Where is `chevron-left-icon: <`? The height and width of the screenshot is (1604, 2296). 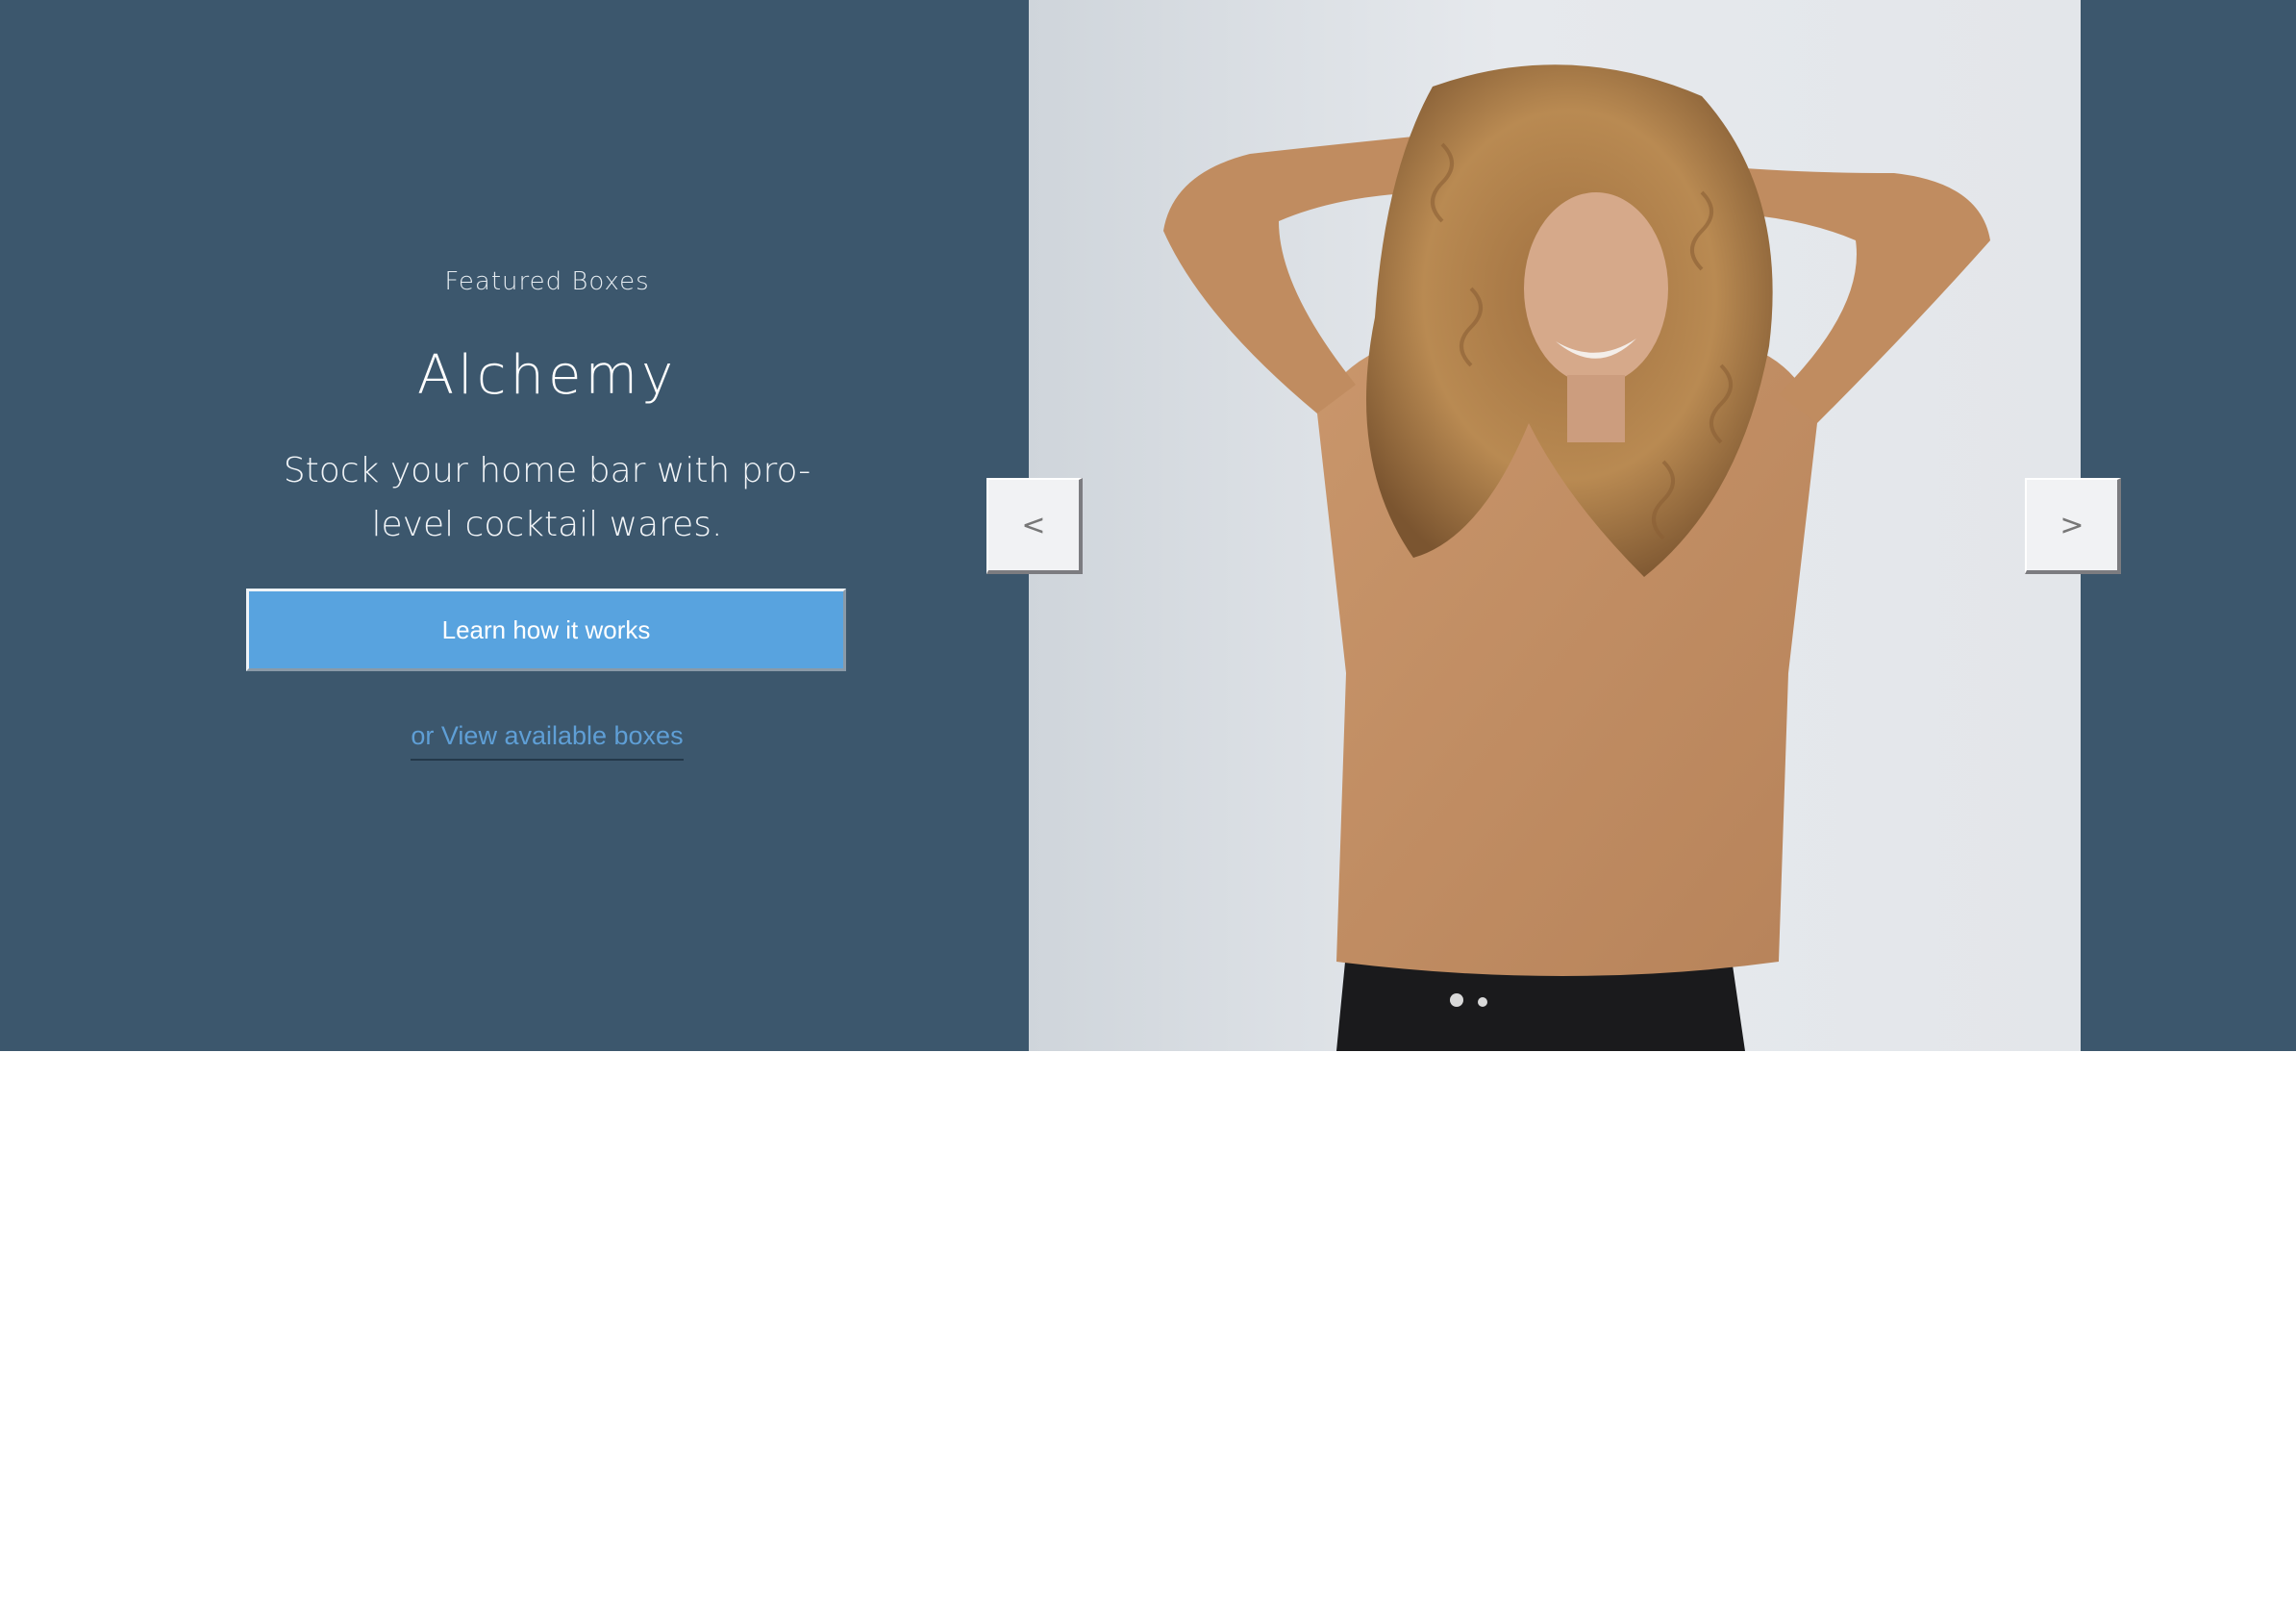 chevron-left-icon: < is located at coordinates (1033, 525).